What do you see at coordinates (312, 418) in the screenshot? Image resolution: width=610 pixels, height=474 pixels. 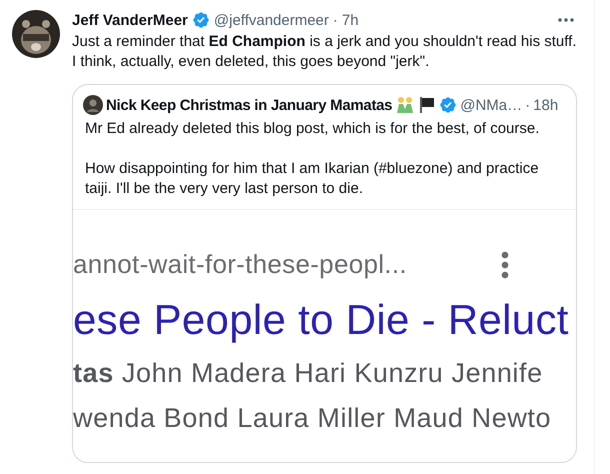 I see `snippet-text: wenda Bond Laura Miller Maud Newto` at bounding box center [312, 418].